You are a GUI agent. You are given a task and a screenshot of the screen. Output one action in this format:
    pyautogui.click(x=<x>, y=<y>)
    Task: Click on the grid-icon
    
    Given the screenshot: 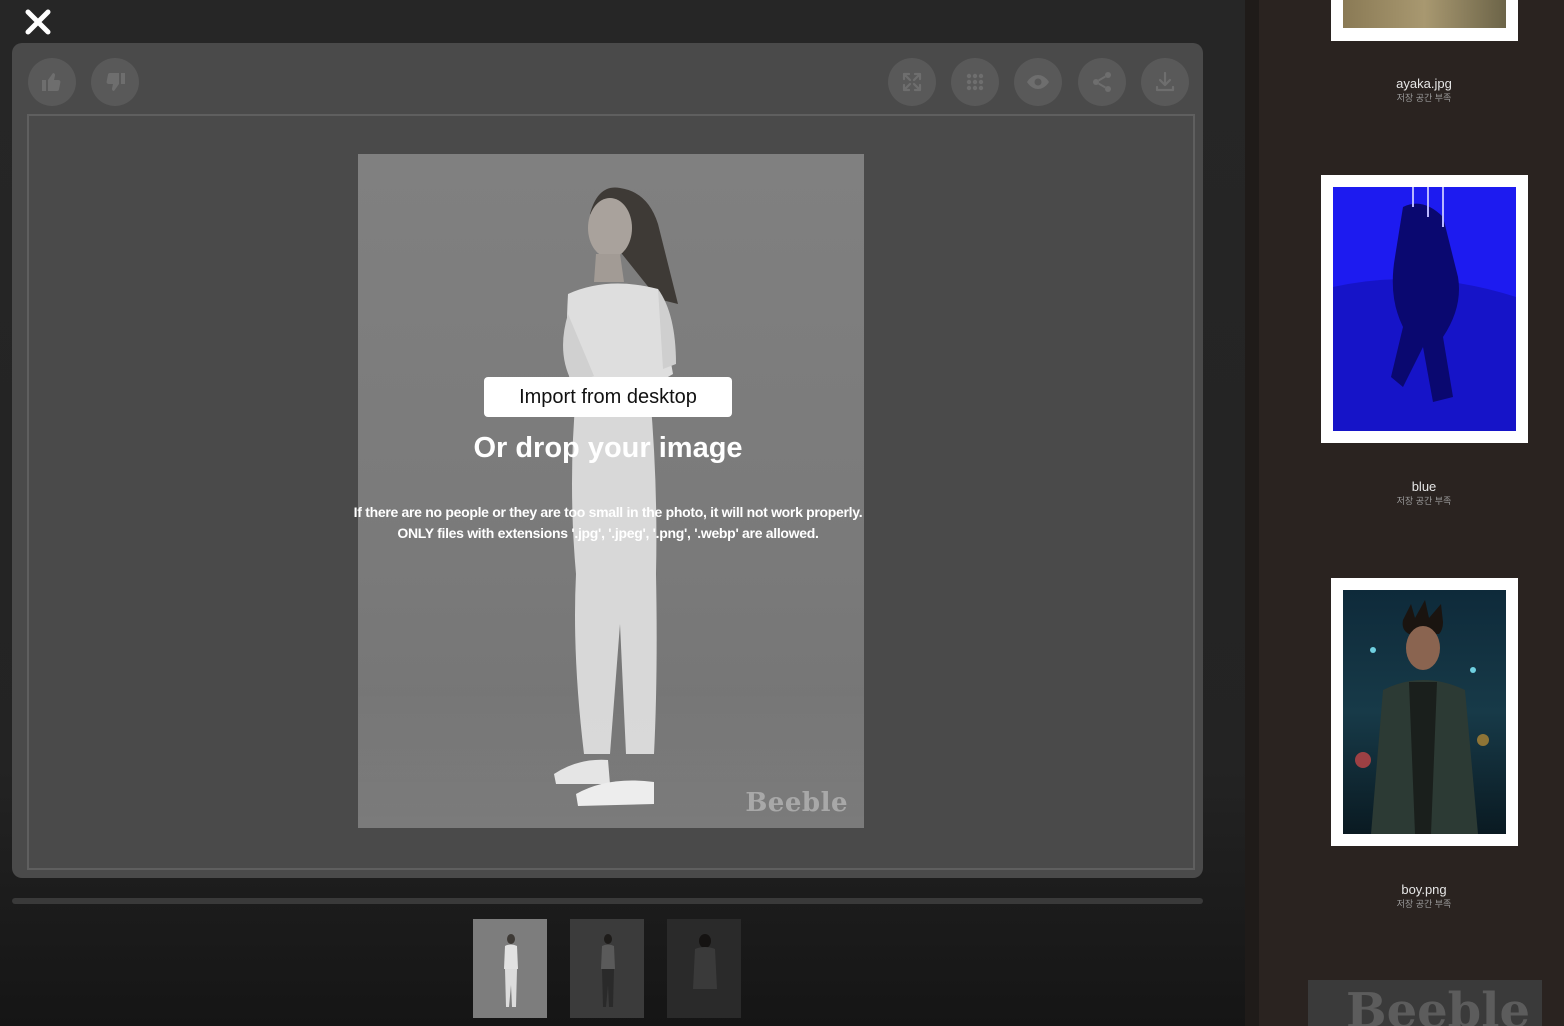 What is the action you would take?
    pyautogui.click(x=975, y=82)
    